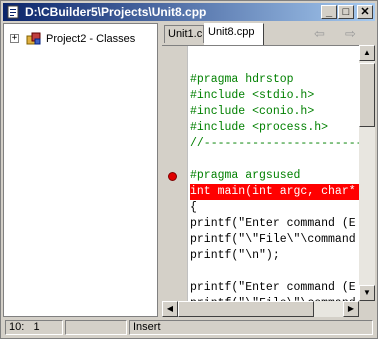 This screenshot has height=339, width=378. What do you see at coordinates (184, 34) in the screenshot?
I see `tab-unit1: Unit1.c` at bounding box center [184, 34].